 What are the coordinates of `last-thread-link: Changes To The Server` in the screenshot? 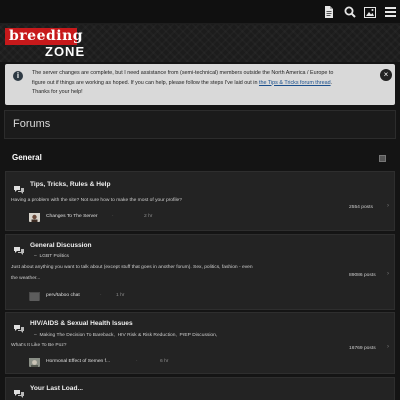 It's located at (71, 216).